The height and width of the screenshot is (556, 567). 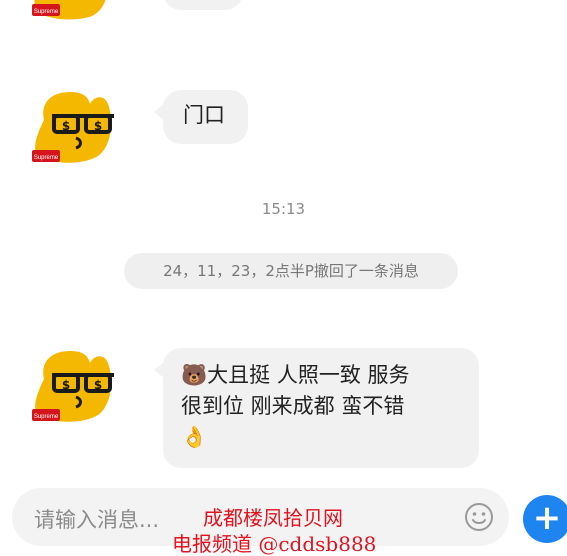 I want to click on avatar: Supreme, so click(x=75, y=11).